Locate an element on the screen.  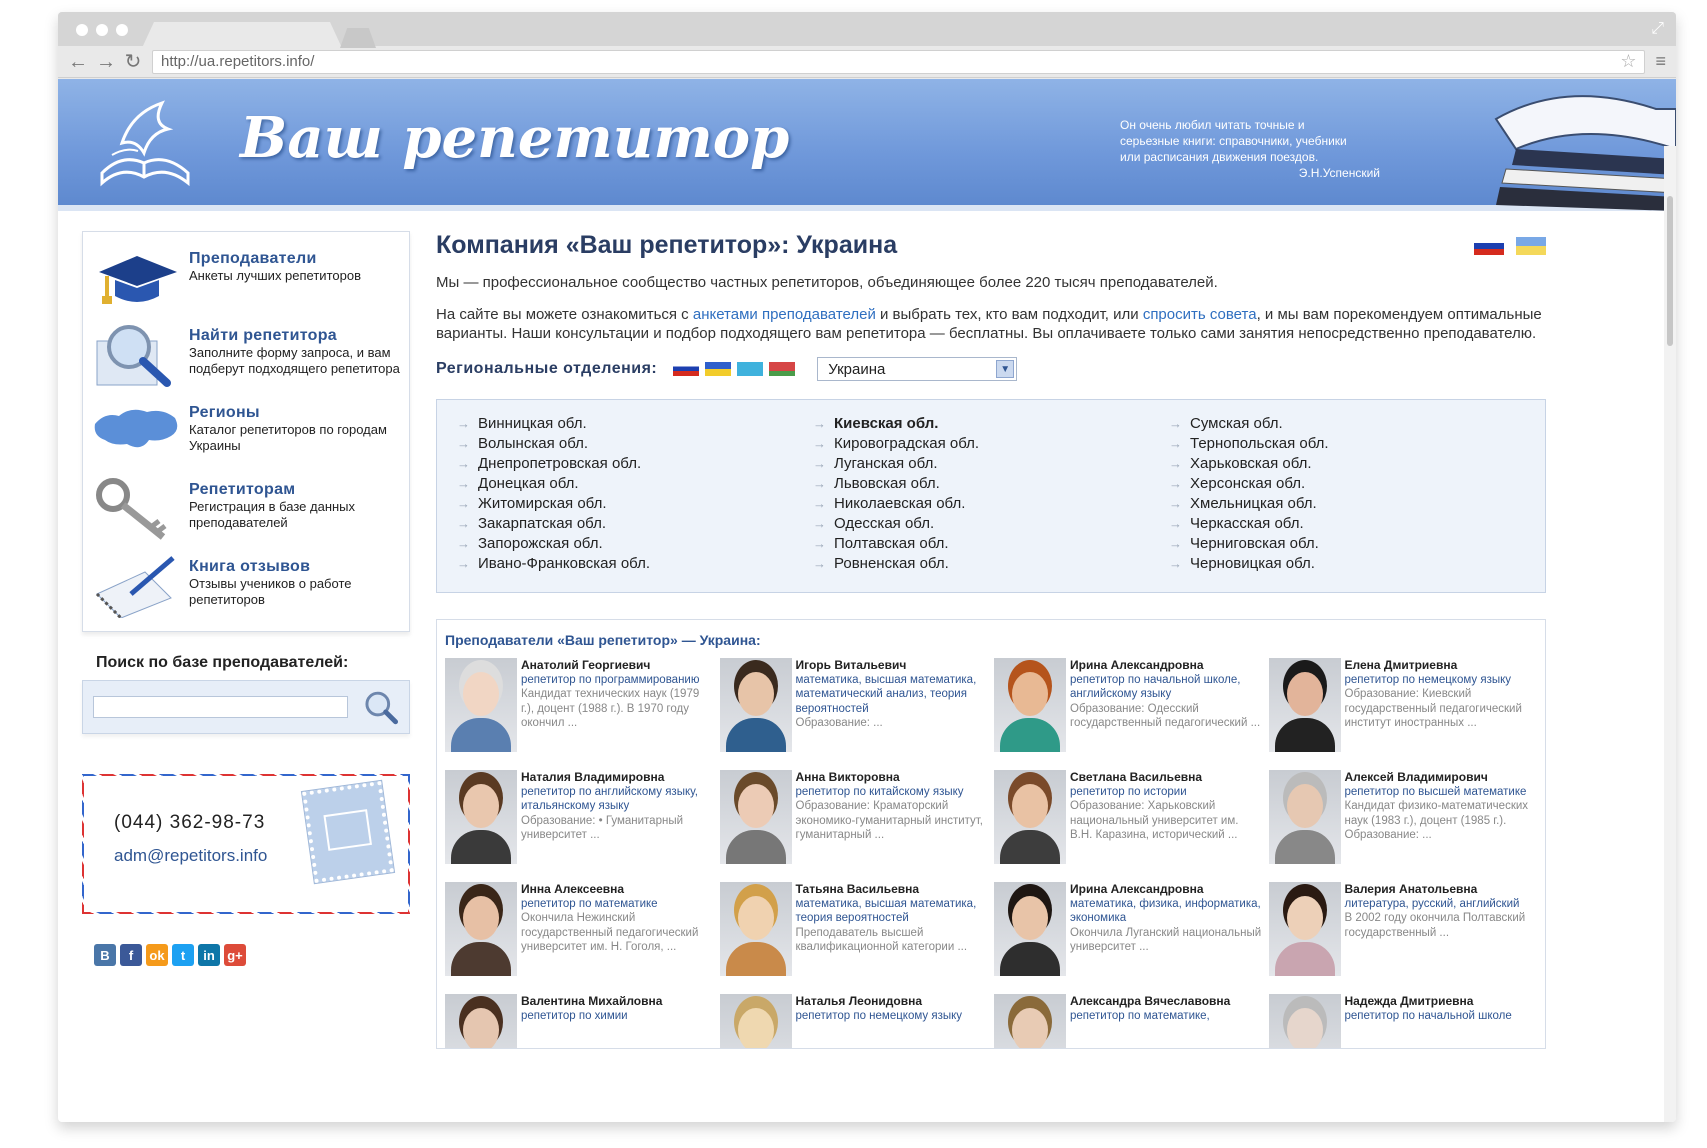
tutor-name: Елена Дмитриевна is located at coordinates (1441, 665).